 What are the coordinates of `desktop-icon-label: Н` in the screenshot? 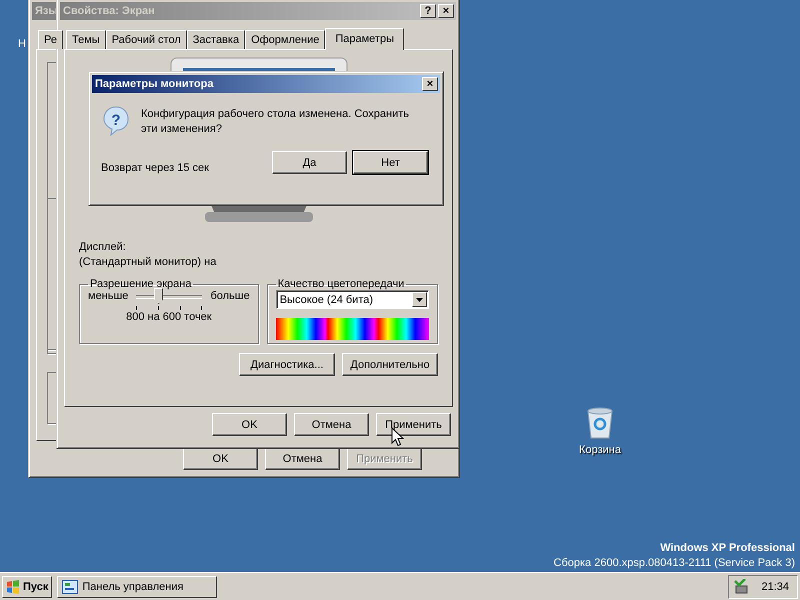 It's located at (22, 44).